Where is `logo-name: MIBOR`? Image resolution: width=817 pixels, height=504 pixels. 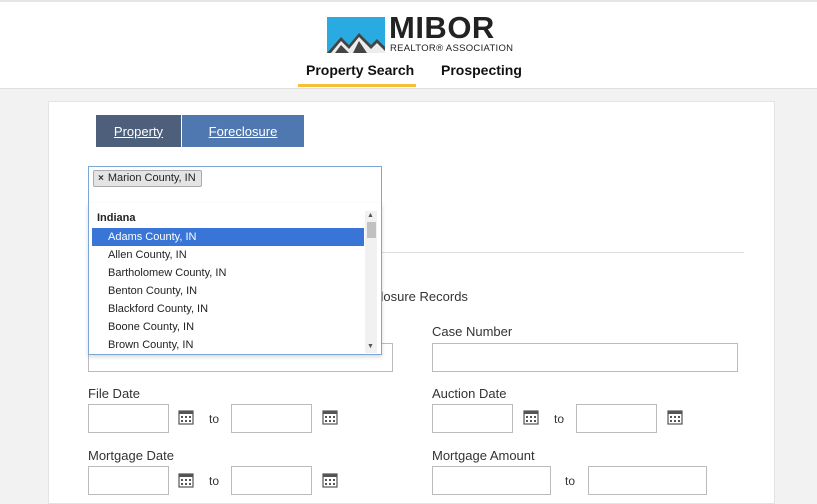 logo-name: MIBOR is located at coordinates (442, 27).